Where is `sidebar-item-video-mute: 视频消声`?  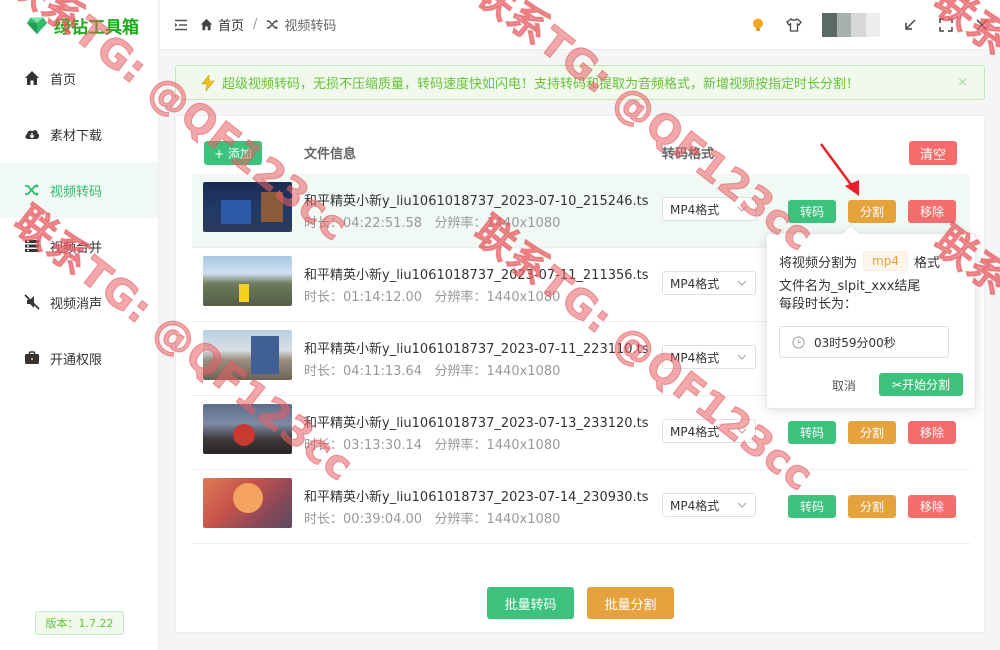 sidebar-item-video-mute: 视频消声 is located at coordinates (79, 302).